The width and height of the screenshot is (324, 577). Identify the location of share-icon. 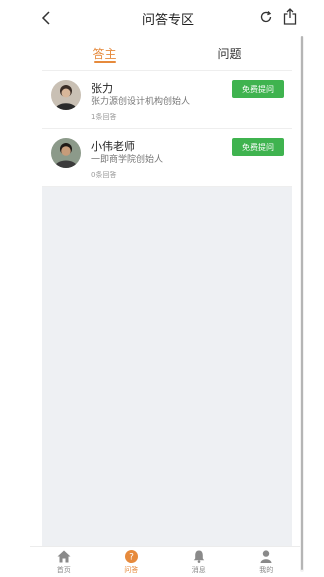
(290, 16).